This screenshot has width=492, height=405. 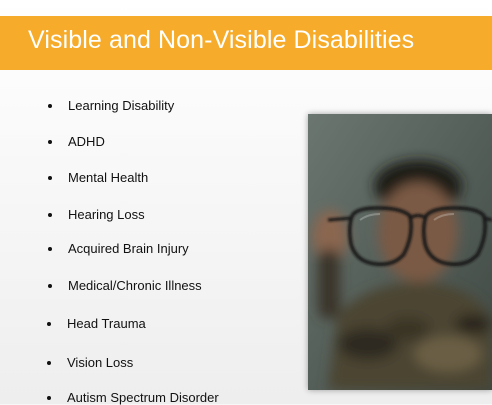 I want to click on slide-title: Visible and Non-Visible Disabilities, so click(x=221, y=40).